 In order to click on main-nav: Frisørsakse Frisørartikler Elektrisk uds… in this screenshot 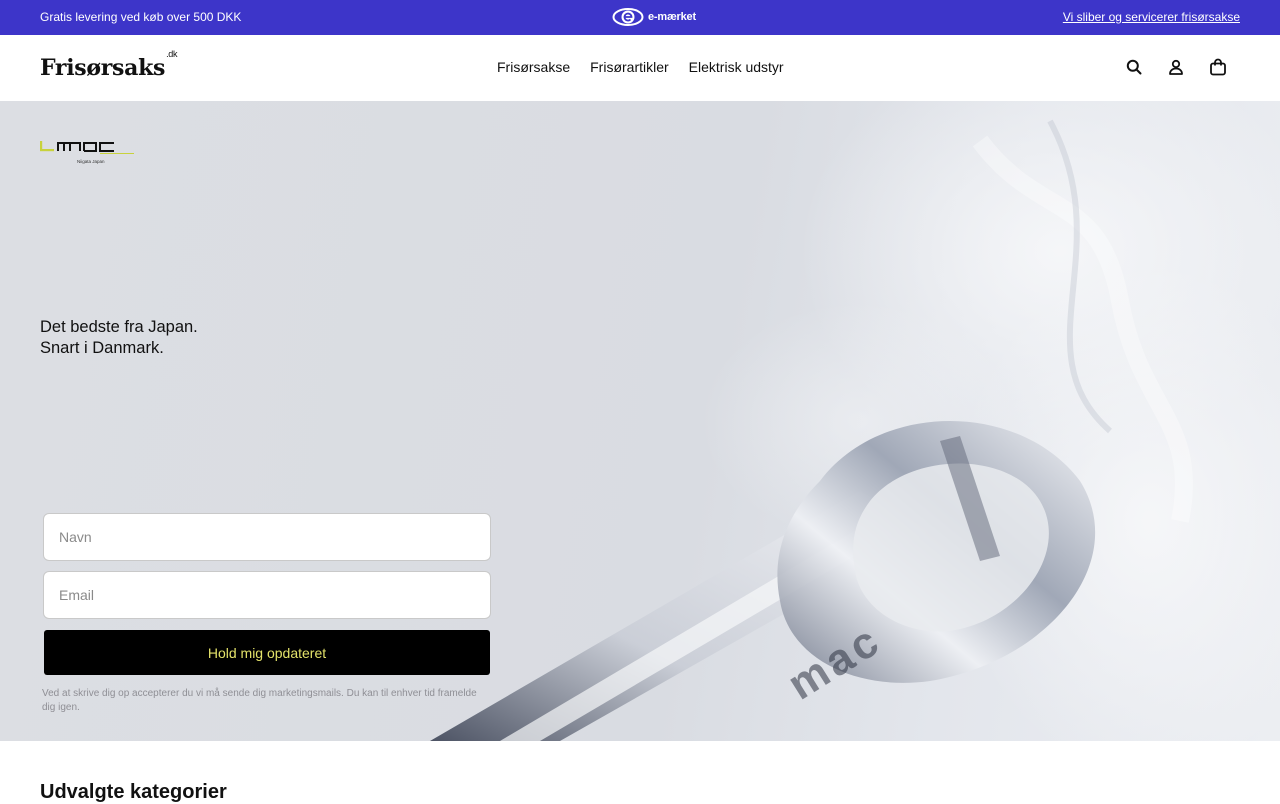, I will do `click(640, 67)`.